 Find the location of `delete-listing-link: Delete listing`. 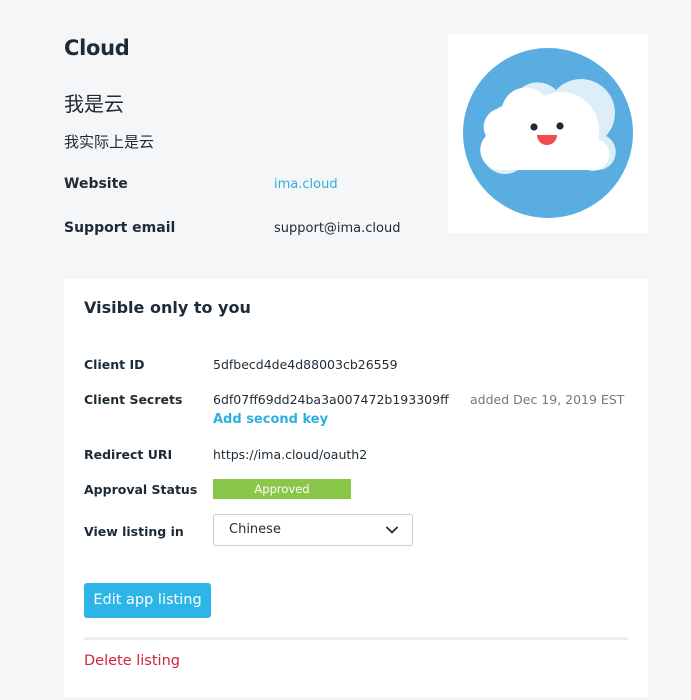

delete-listing-link: Delete listing is located at coordinates (132, 661).